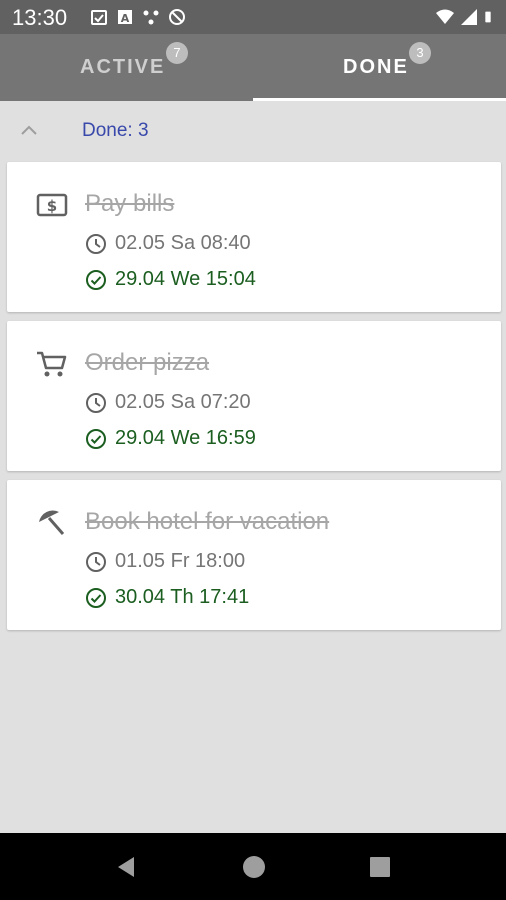 The image size is (506, 900). I want to click on tab-active: ACTIVE 7, so click(126, 67).